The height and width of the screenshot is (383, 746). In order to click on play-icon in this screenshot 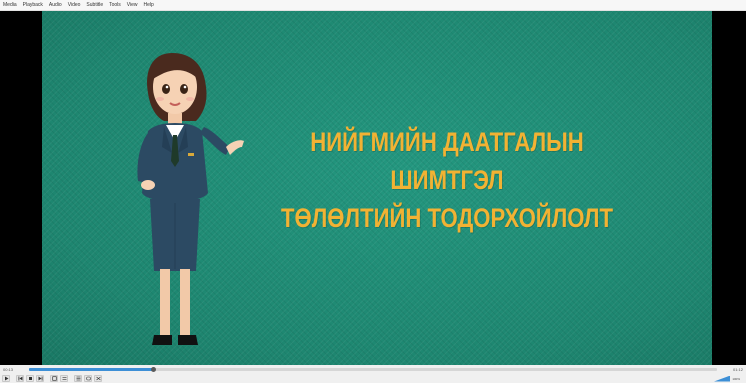, I will do `click(6, 378)`.